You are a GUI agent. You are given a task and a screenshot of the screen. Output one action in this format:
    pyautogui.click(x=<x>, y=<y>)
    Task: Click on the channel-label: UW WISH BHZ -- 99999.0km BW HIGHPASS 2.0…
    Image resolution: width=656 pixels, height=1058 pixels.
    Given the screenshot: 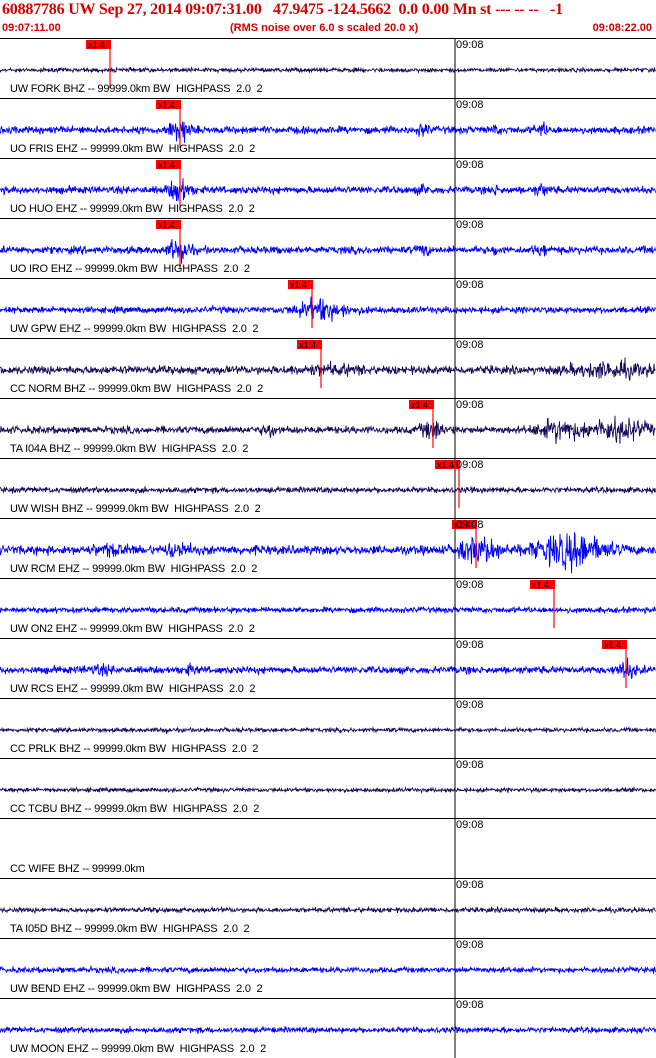 What is the action you would take?
    pyautogui.click(x=135, y=509)
    